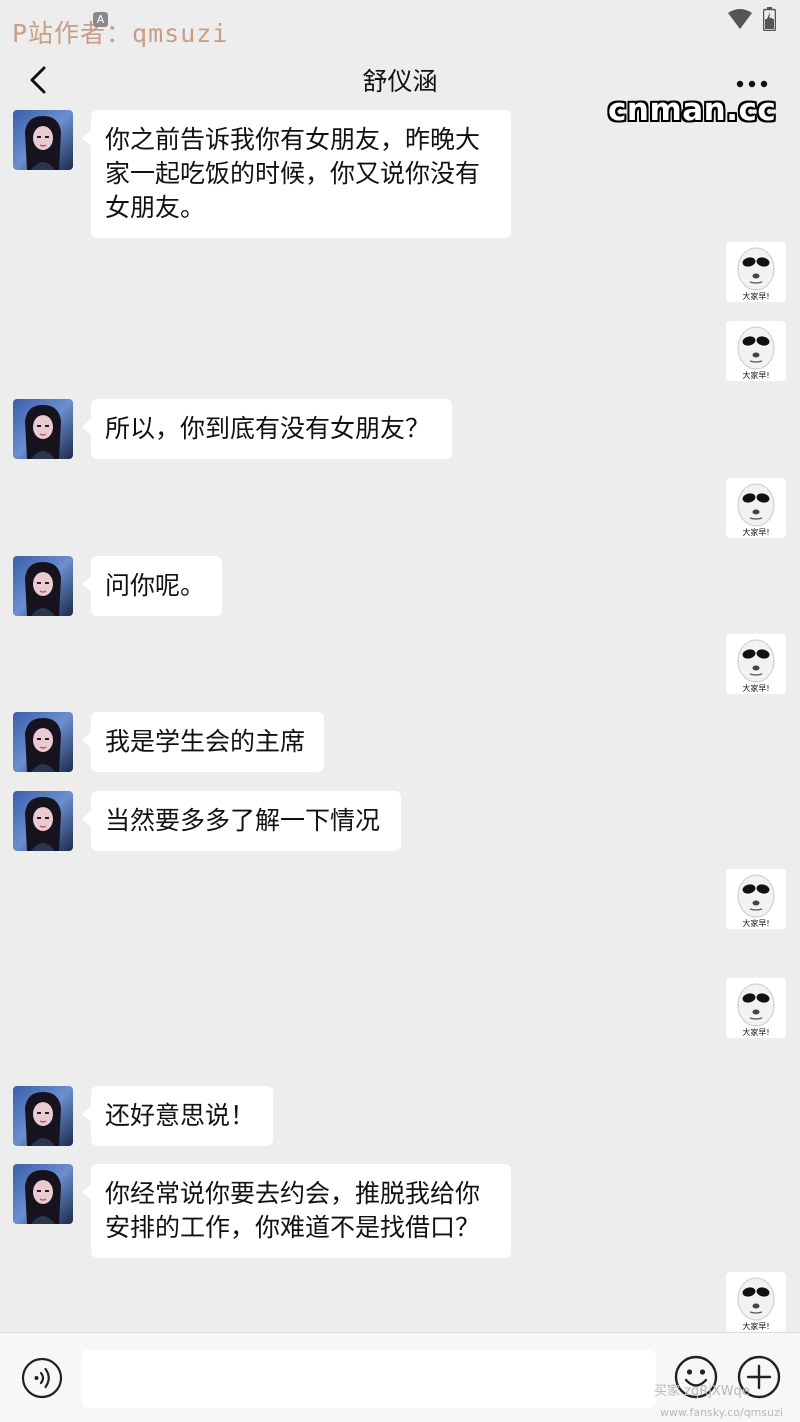 Image resolution: width=800 pixels, height=1422 pixels. What do you see at coordinates (369, 1379) in the screenshot?
I see `message-input` at bounding box center [369, 1379].